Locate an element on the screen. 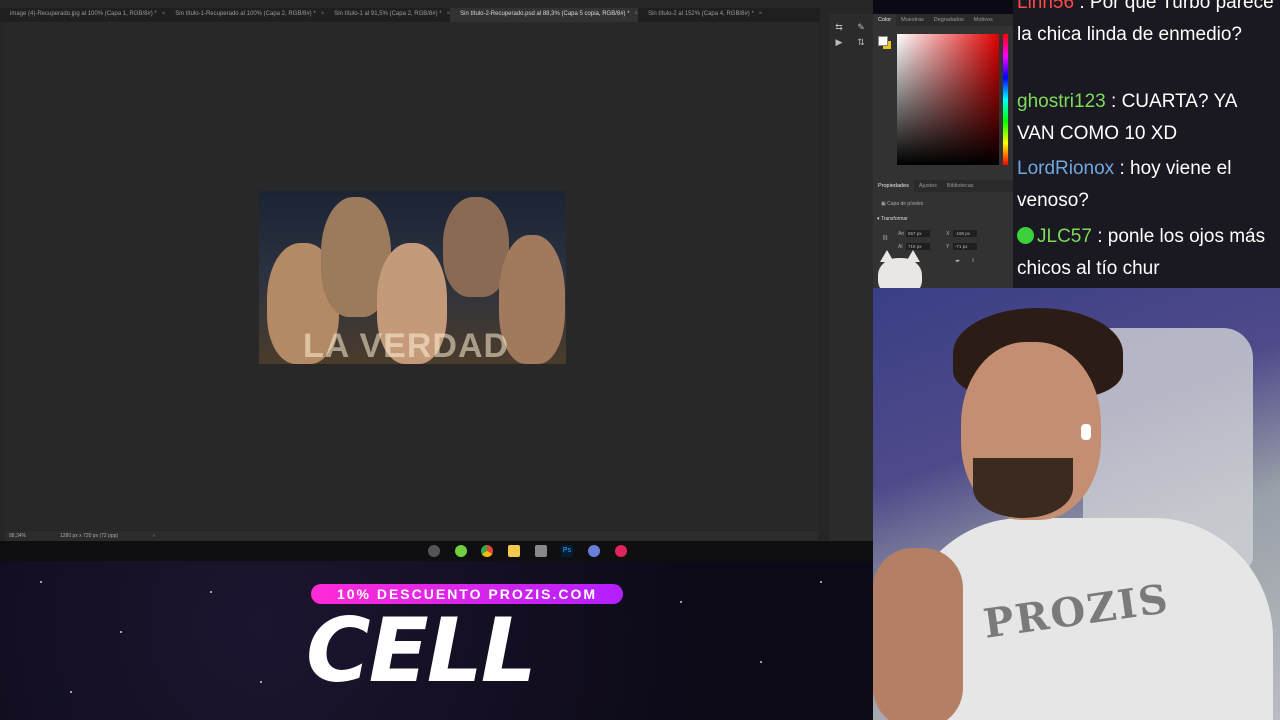  tab-label: Sin título-2 al 152% (Capa 4, RGB/8#) * is located at coordinates (701, 14).